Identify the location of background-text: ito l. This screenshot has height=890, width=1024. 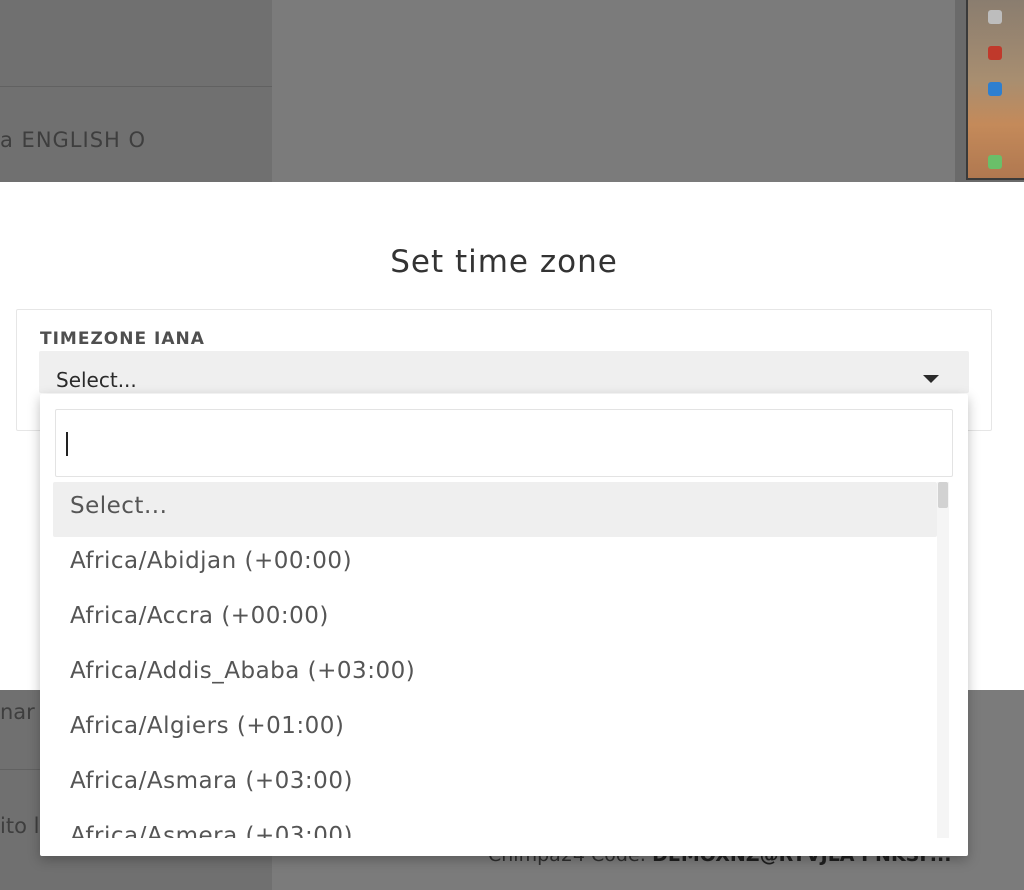
(20, 826).